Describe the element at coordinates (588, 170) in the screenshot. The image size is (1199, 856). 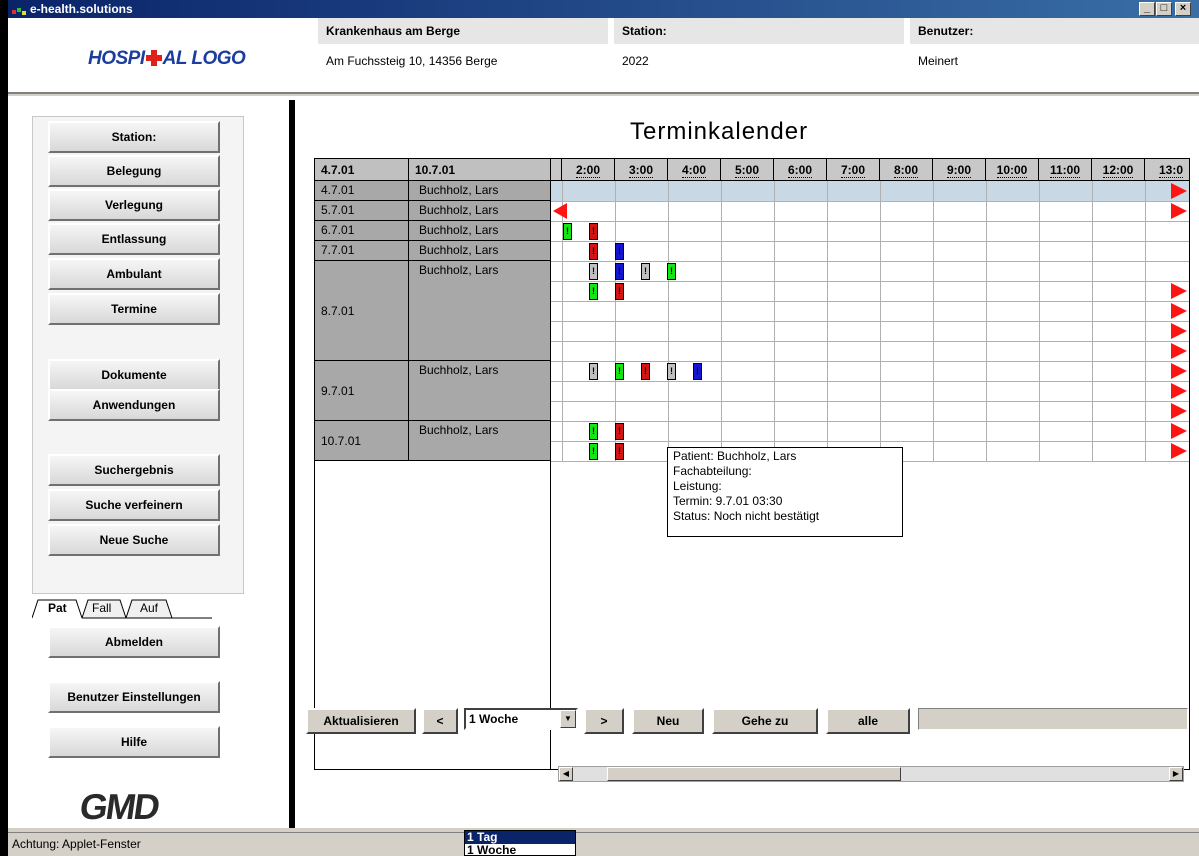
I see `time-header-2: 2:00` at that location.